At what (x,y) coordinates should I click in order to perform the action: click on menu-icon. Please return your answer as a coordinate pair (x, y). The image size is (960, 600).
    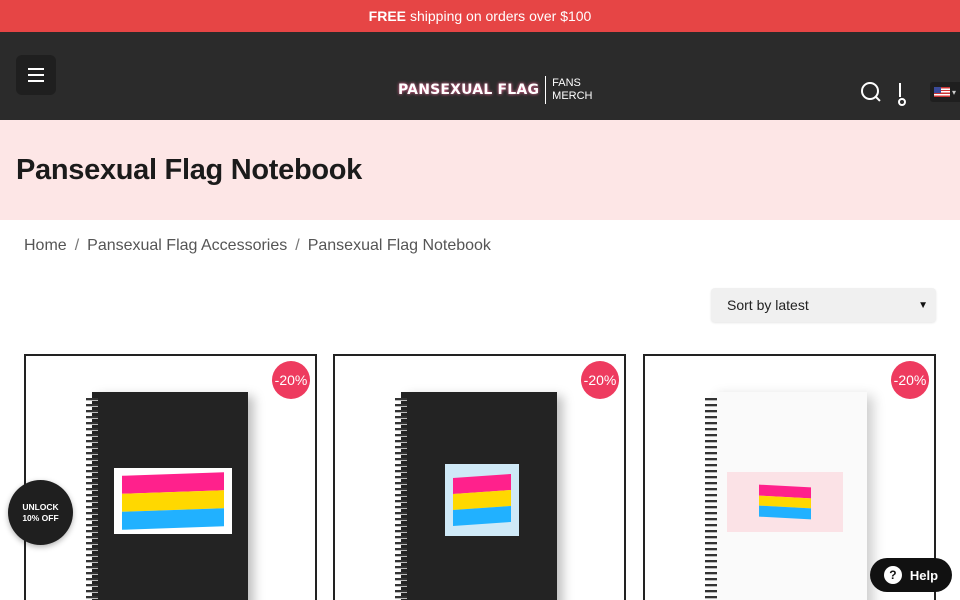
    Looking at the image, I should click on (36, 69).